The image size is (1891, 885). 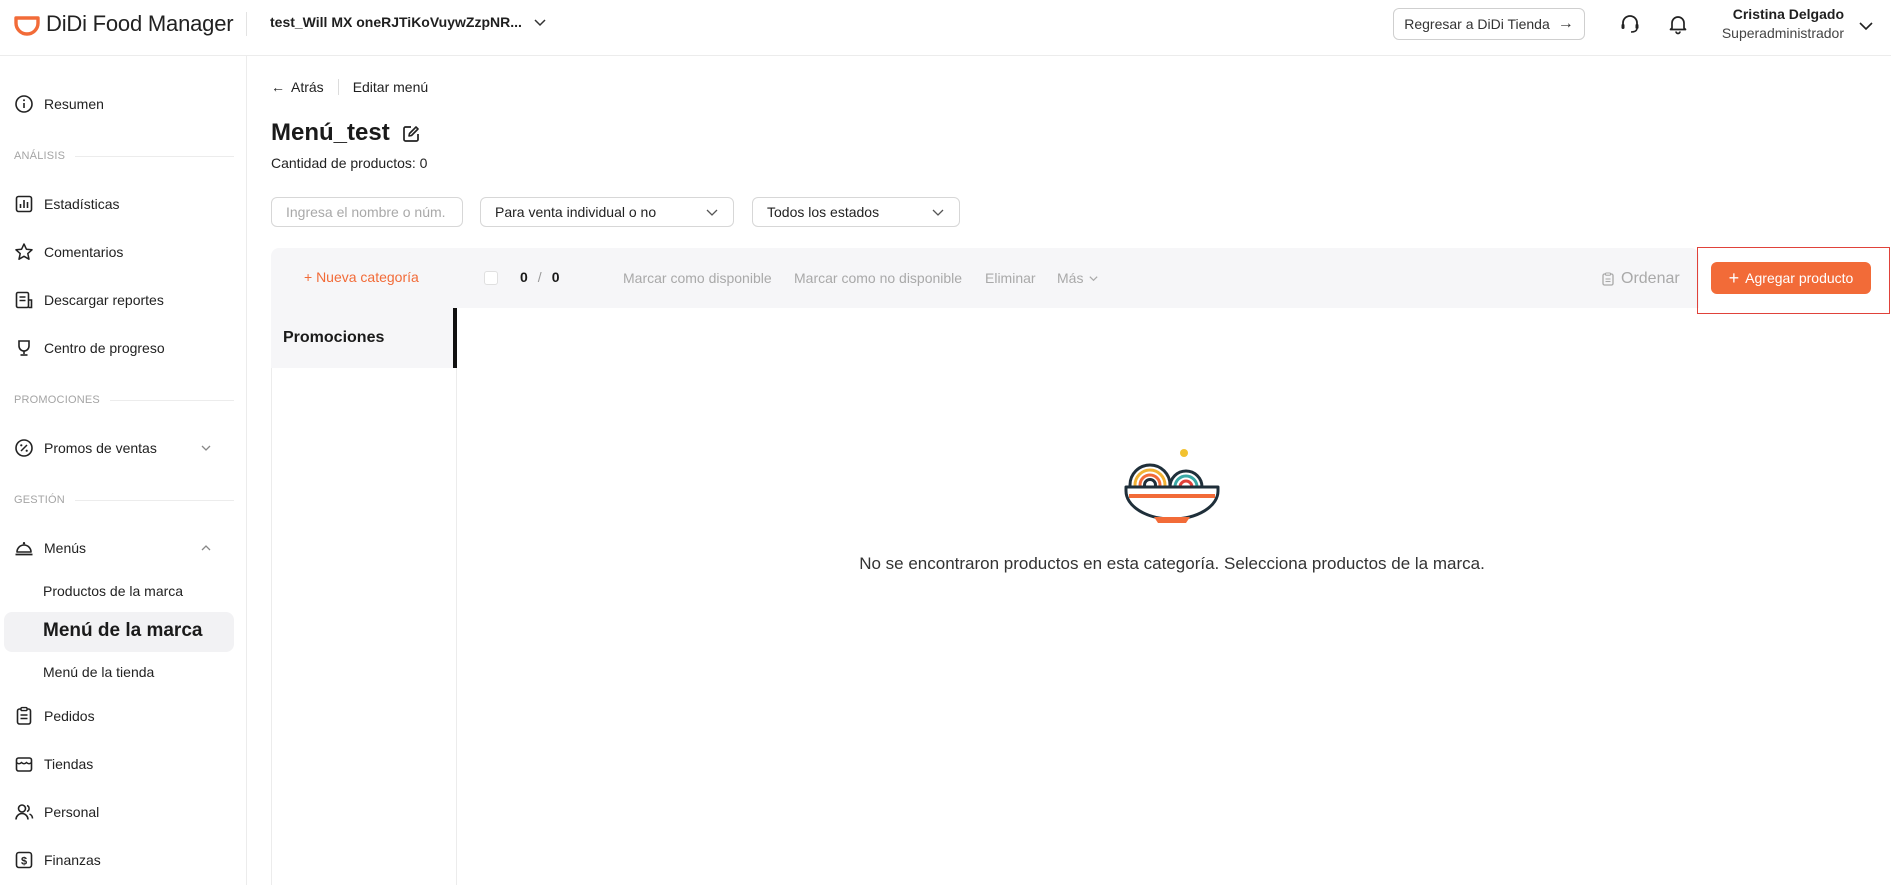 I want to click on product-count: Cantidad de productos: 0, so click(x=349, y=163).